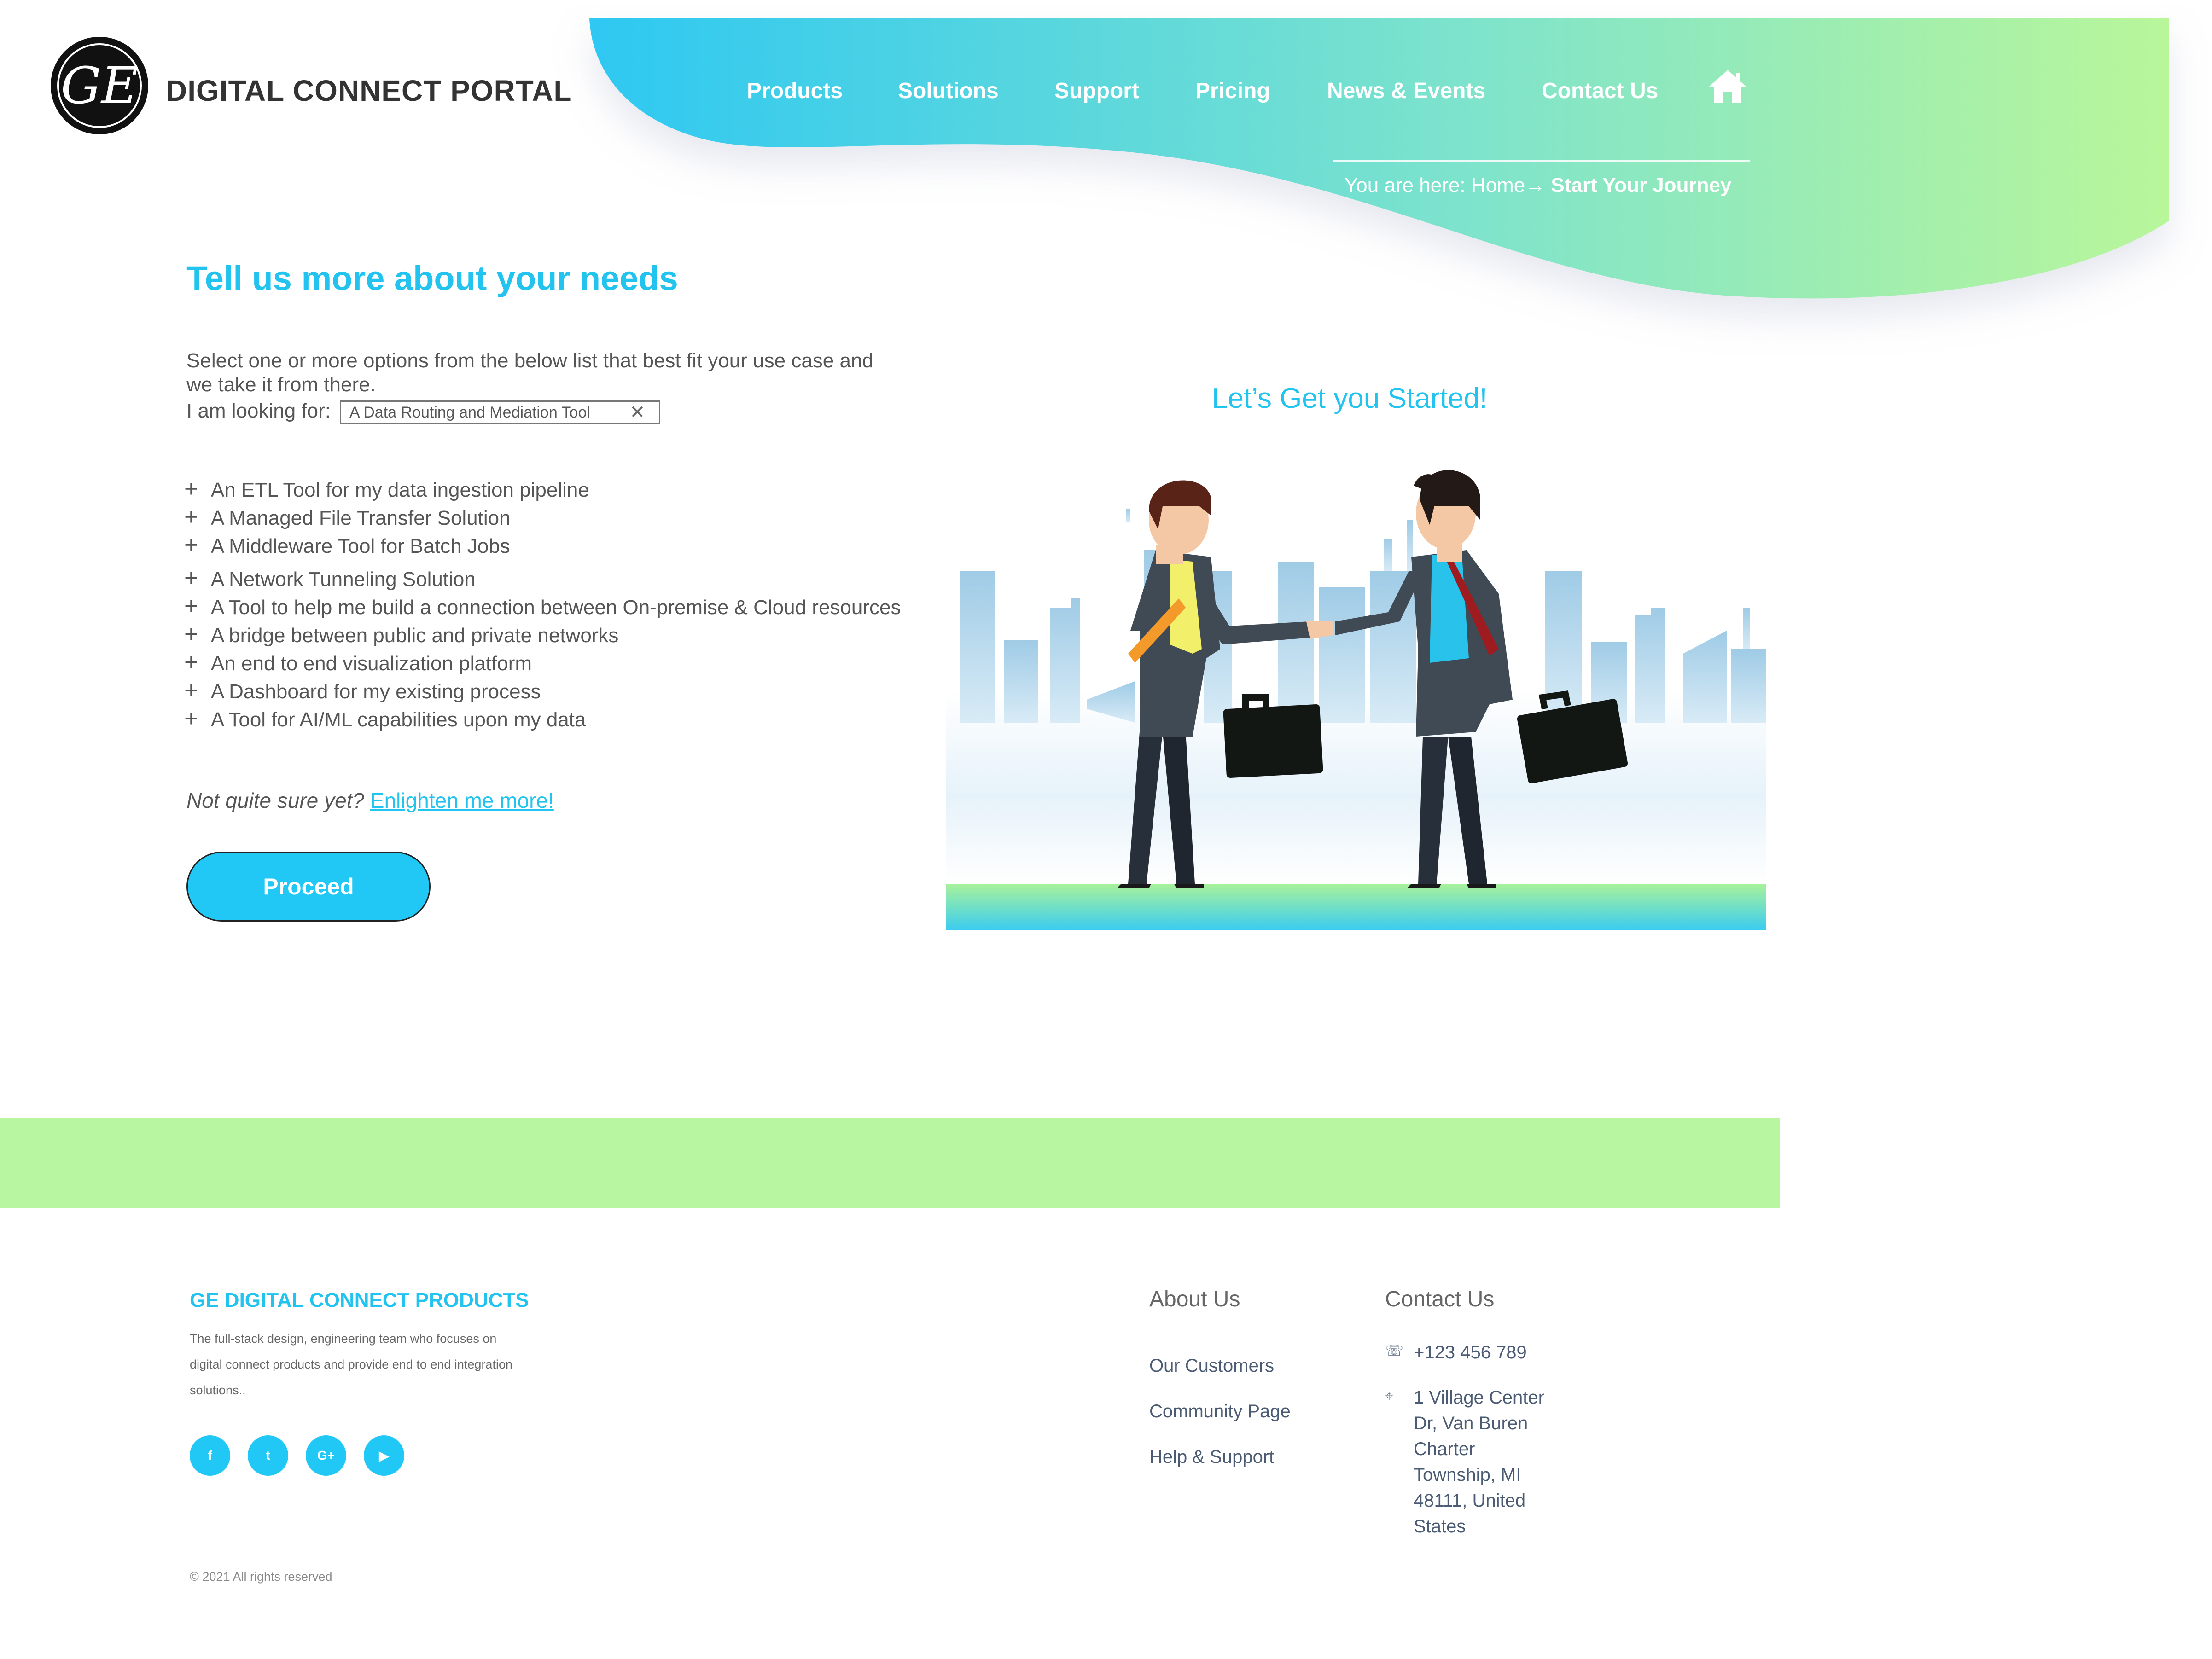  I want to click on selected-option-chip: A Data Routing and Mediation Tool ✕, so click(500, 412).